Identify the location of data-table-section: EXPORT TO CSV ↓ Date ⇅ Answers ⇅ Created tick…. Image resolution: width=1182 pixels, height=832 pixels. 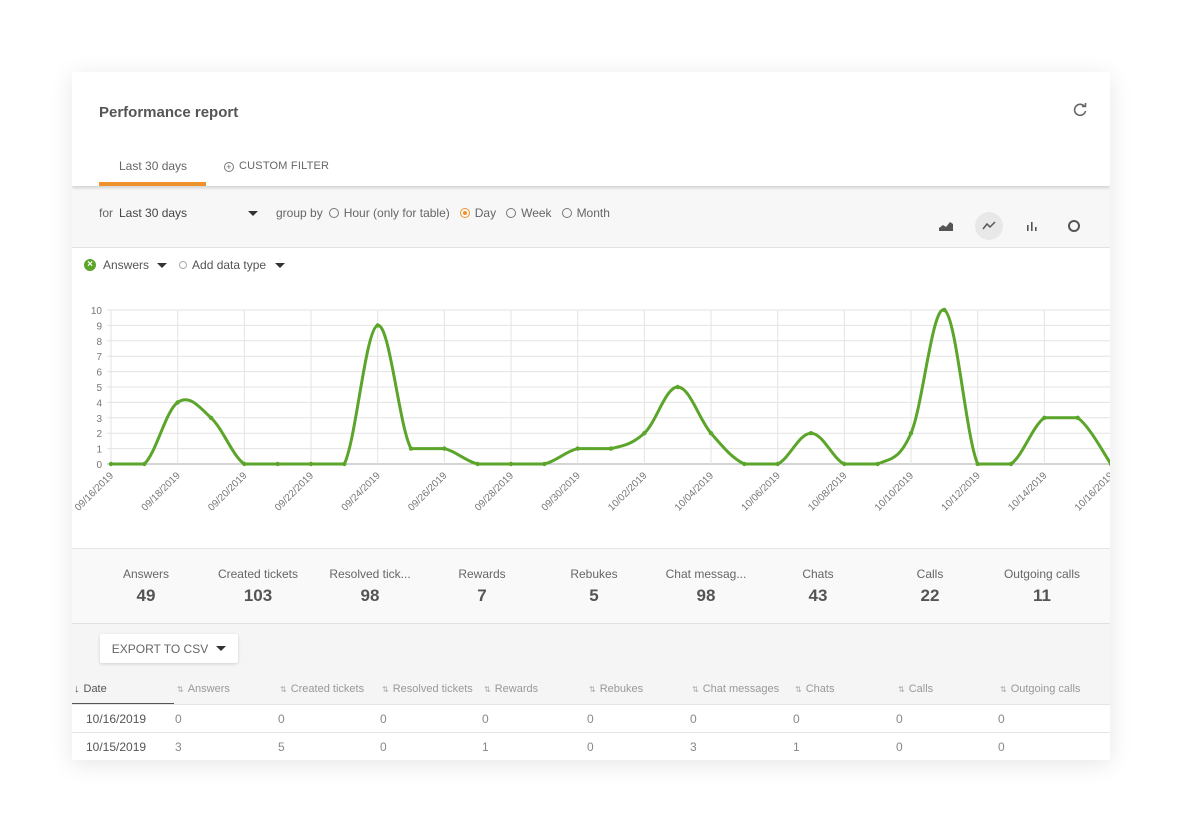
(591, 692).